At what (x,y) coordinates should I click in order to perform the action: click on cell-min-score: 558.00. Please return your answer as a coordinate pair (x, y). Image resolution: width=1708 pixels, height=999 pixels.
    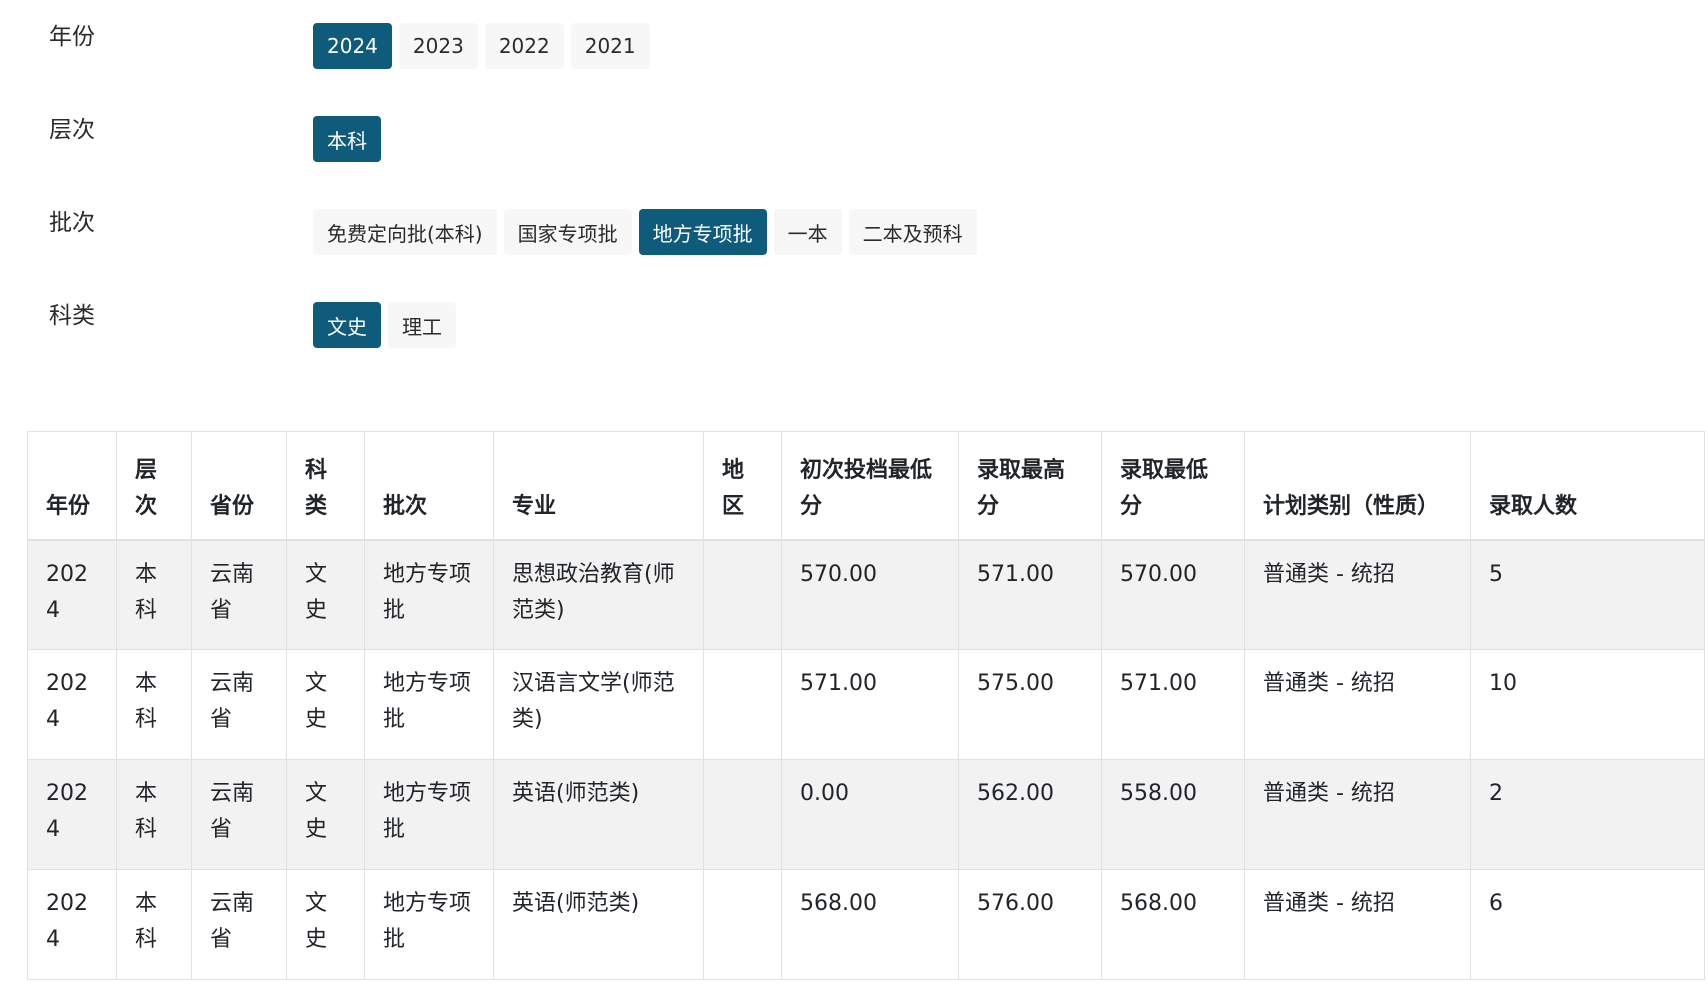
    Looking at the image, I should click on (1173, 814).